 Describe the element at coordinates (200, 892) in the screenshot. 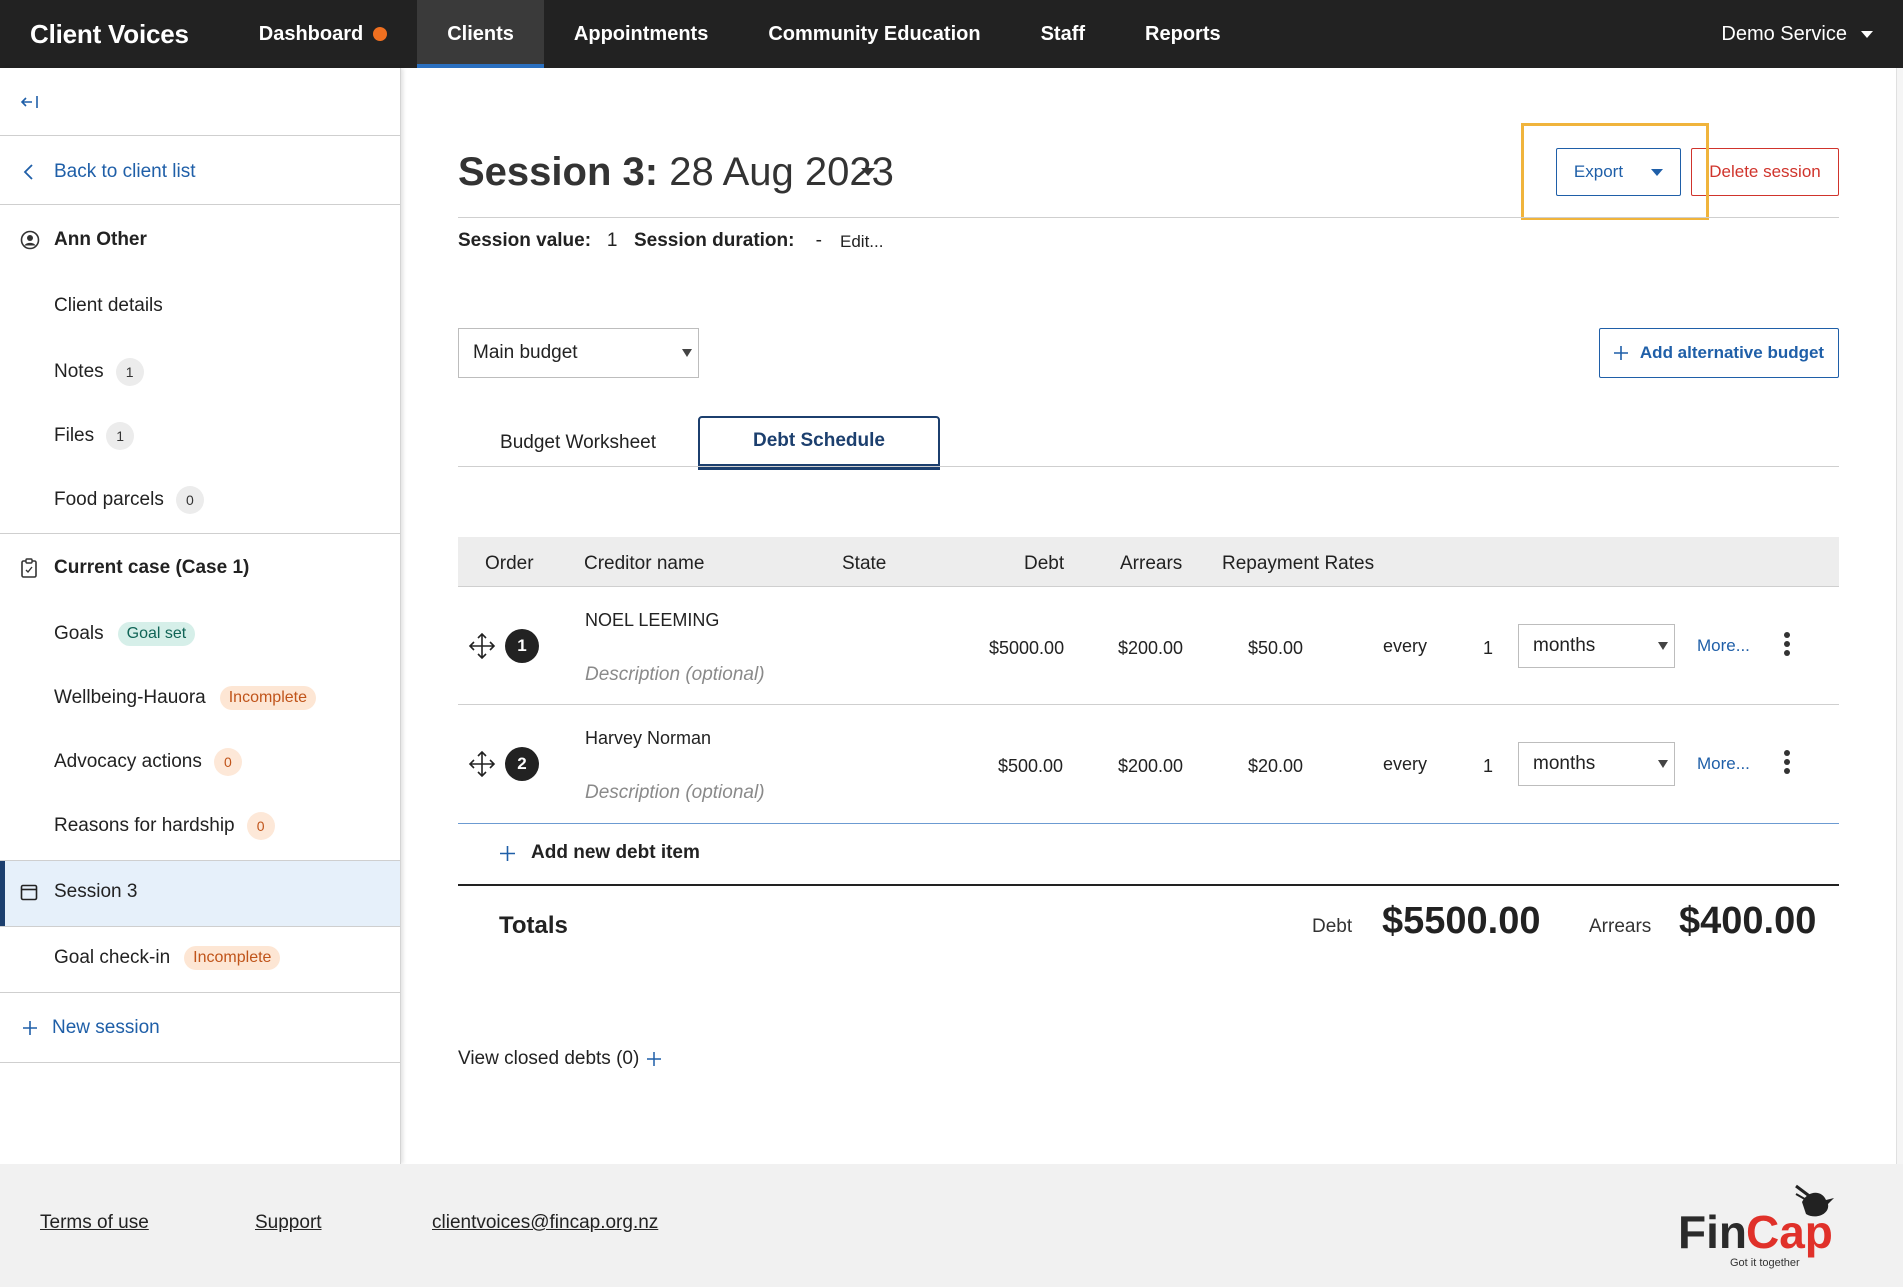

I see `sidebar-item-session-3: Session 3` at that location.